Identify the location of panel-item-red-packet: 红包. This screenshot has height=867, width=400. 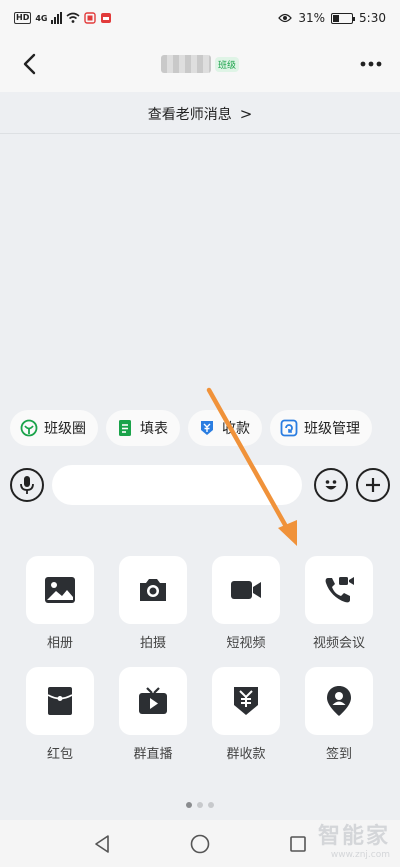
(60, 714).